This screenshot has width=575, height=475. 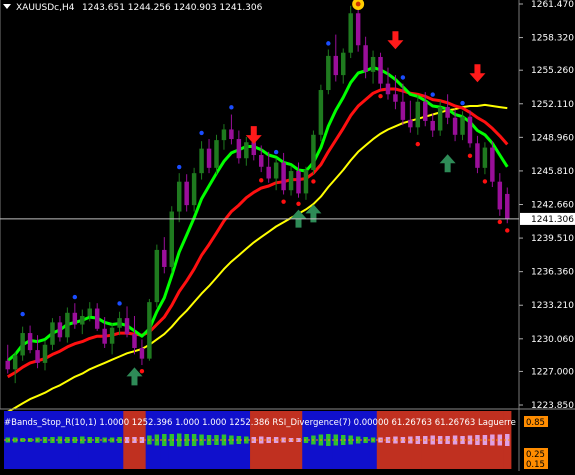 I want to click on price-tick-label: 1242.660, so click(x=552, y=206).